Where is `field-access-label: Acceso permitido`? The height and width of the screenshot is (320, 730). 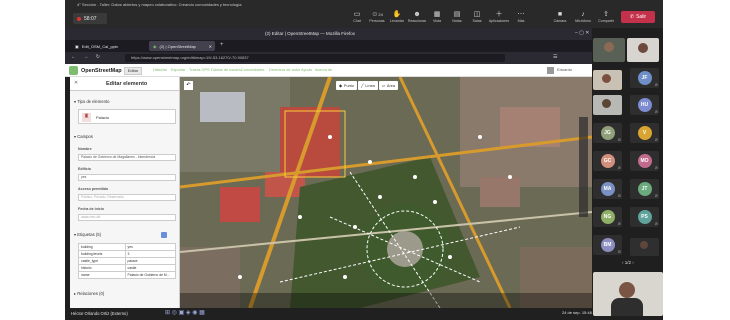 field-access-label: Acceso permitido is located at coordinates (93, 189).